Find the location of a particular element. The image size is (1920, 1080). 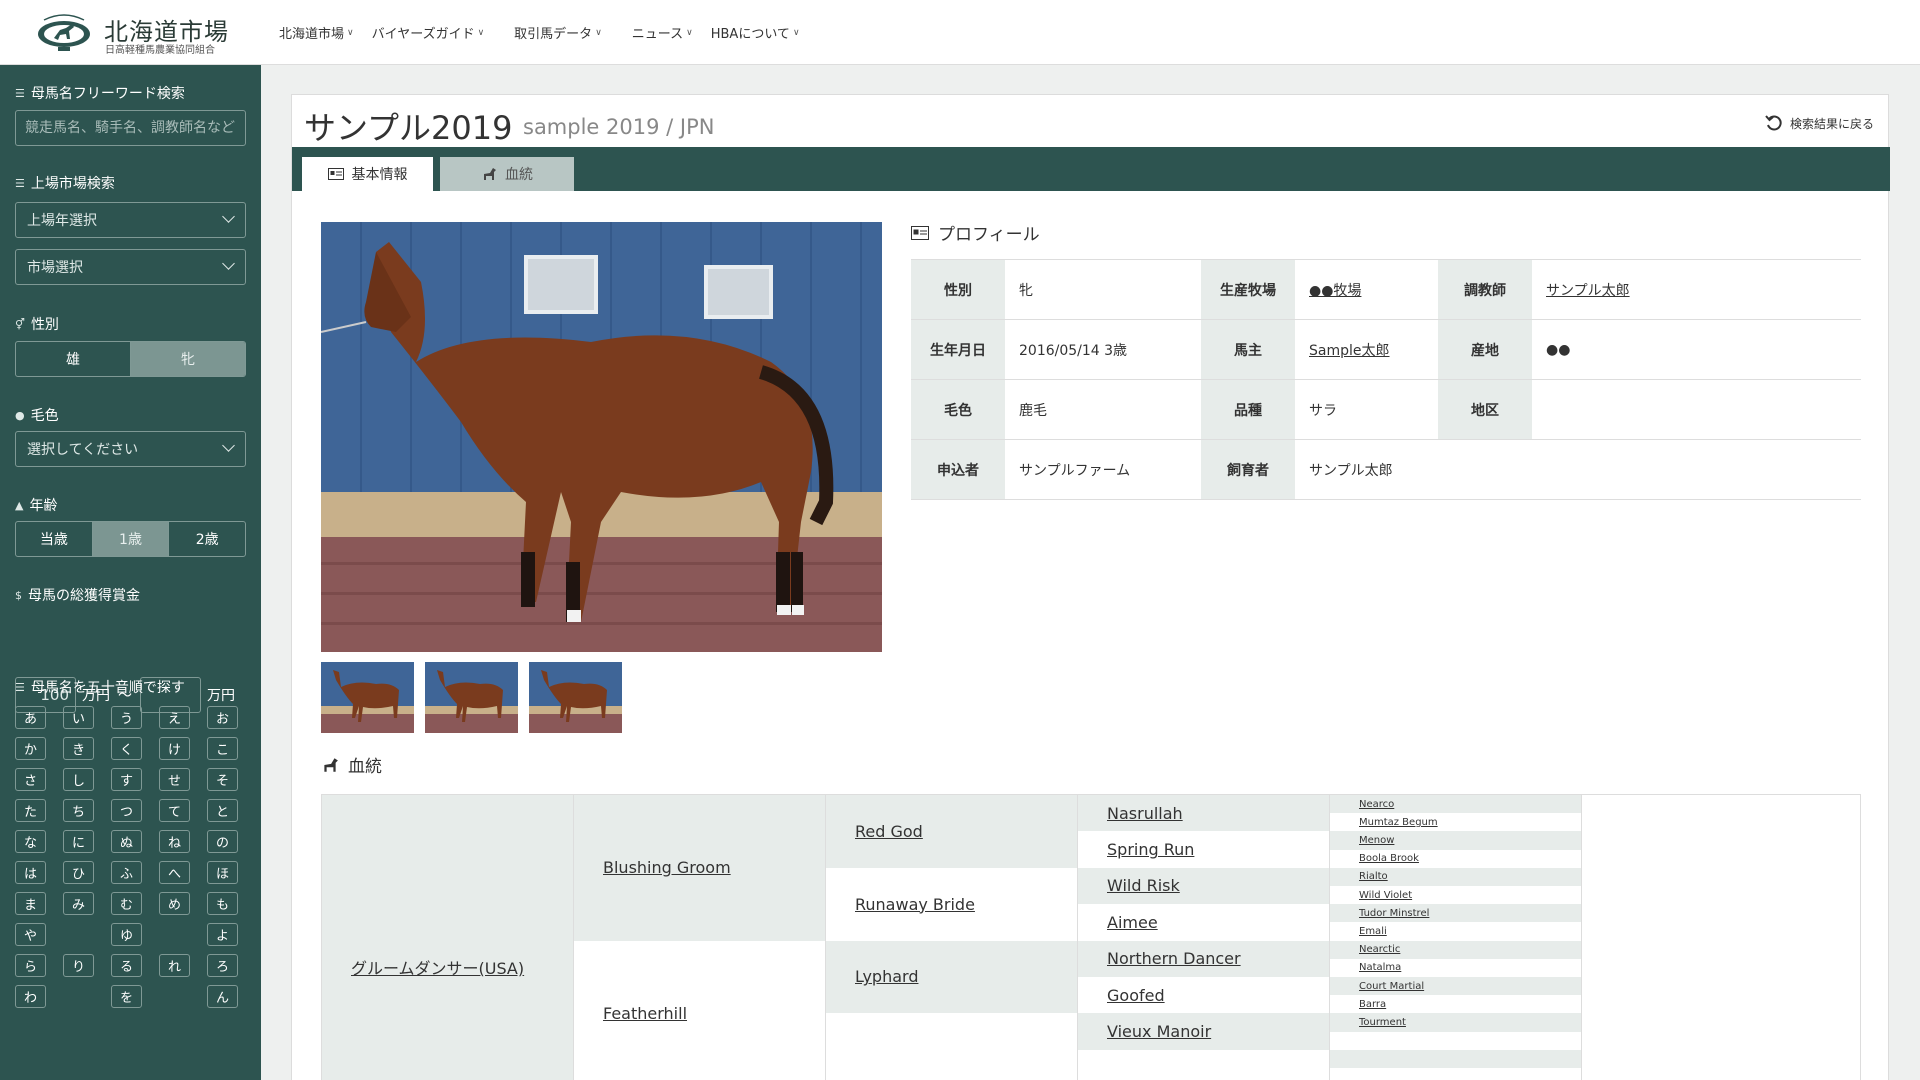

kana-button: ま is located at coordinates (30, 903).